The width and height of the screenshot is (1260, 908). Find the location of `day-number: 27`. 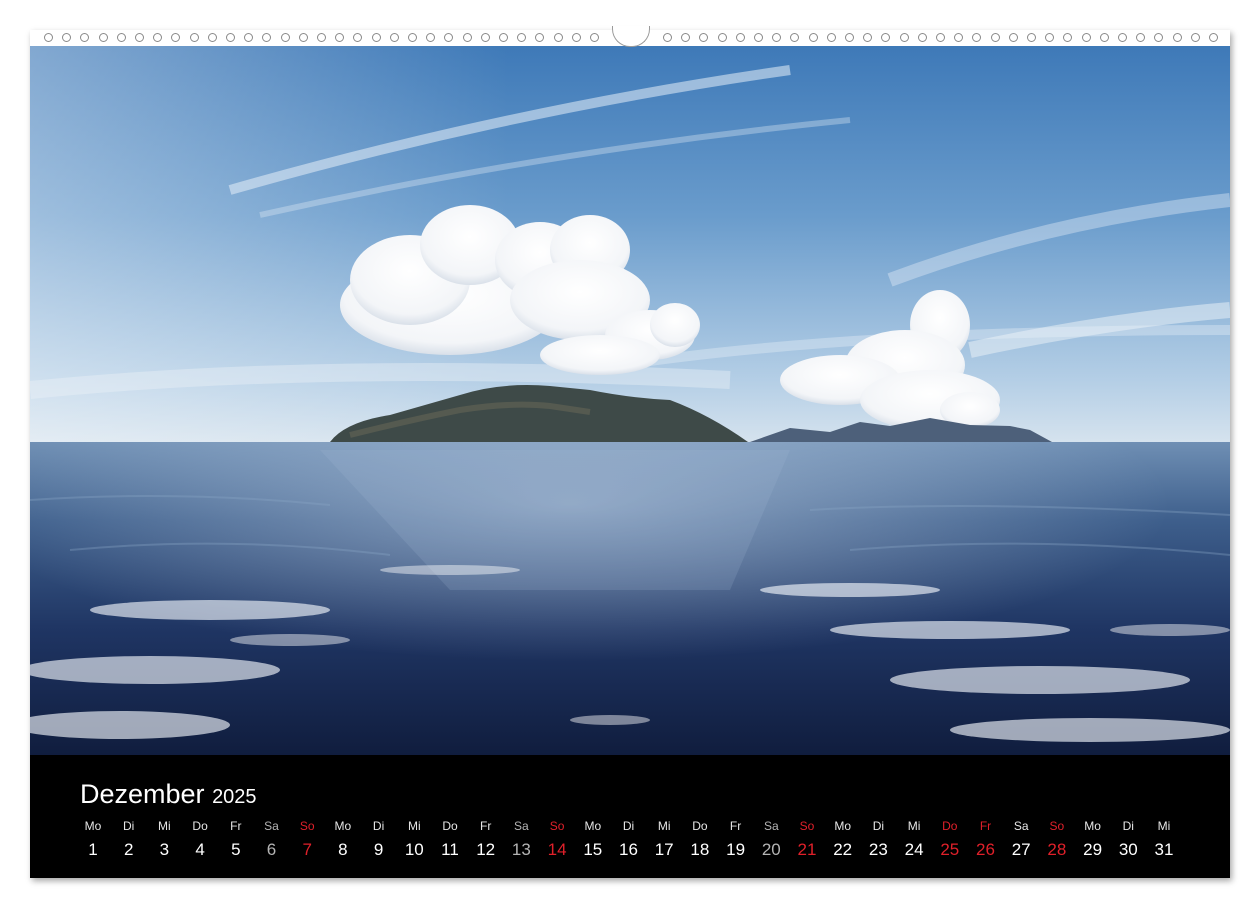

day-number: 27 is located at coordinates (1021, 849).